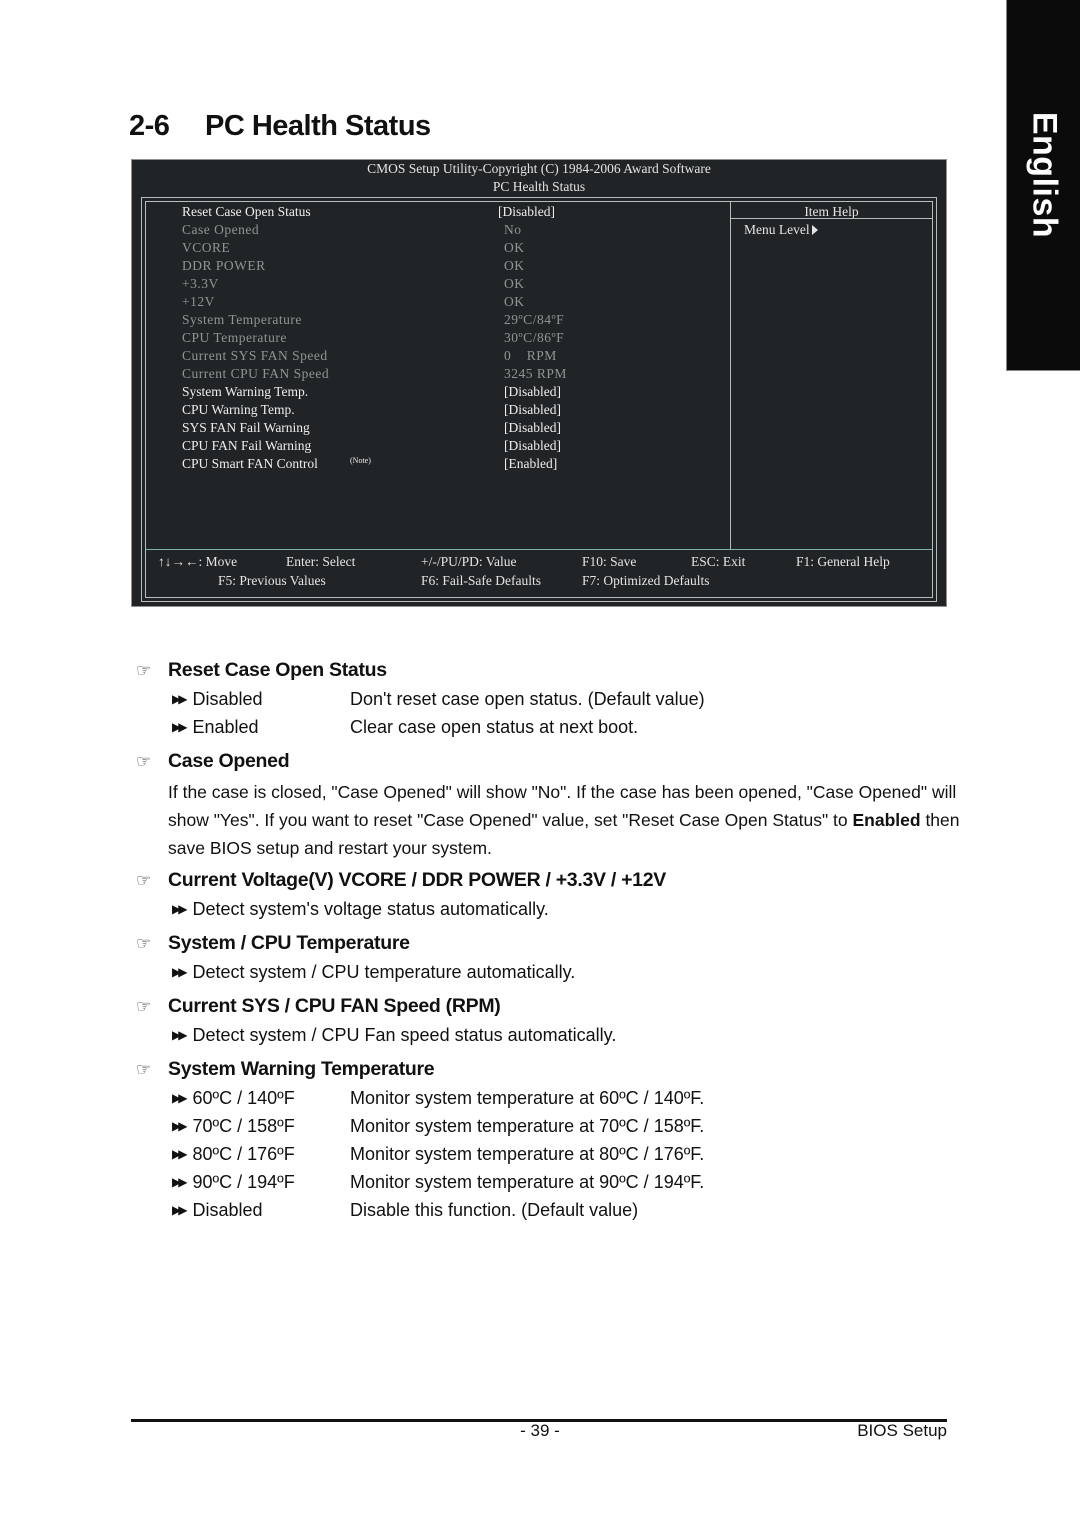 The width and height of the screenshot is (1080, 1529). Describe the element at coordinates (843, 561) in the screenshot. I see `key-f1: F1: General Help` at that location.